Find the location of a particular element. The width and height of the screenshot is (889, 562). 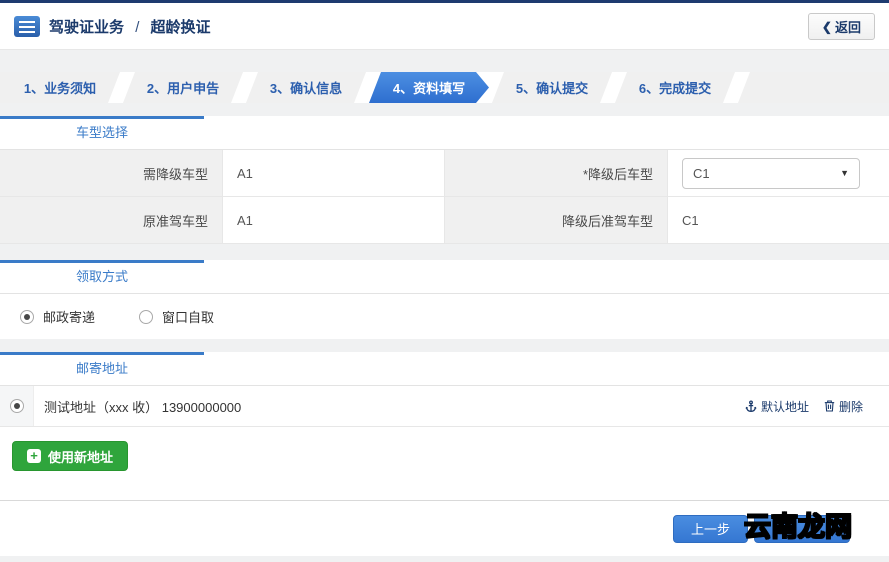

radio-unselected-icon is located at coordinates (146, 316).